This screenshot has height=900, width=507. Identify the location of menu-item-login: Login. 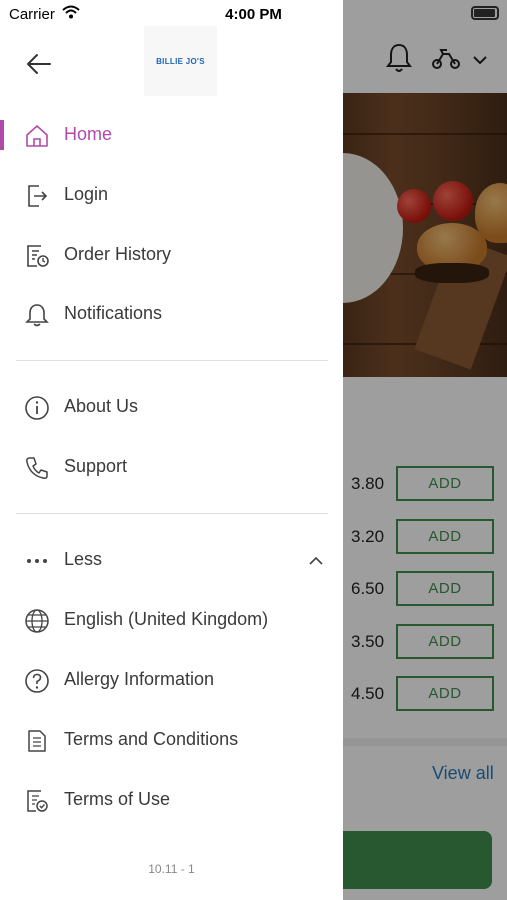
(171, 195).